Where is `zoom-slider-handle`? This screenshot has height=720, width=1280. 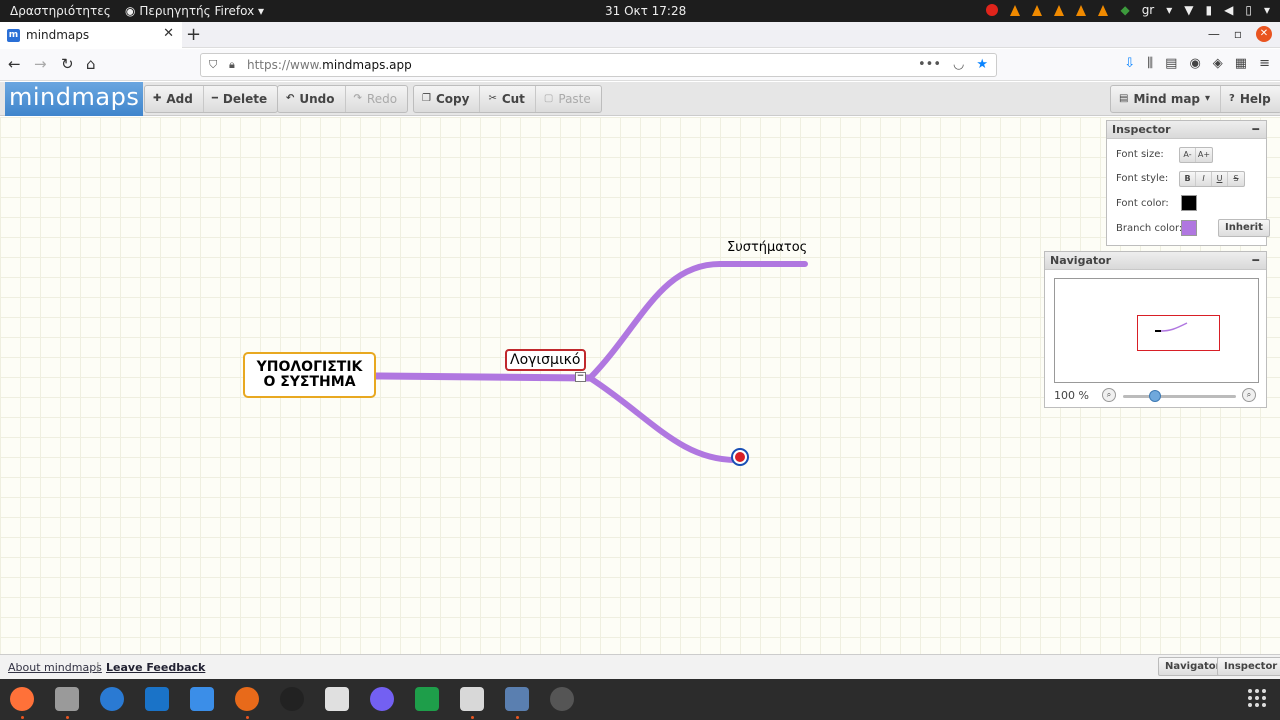 zoom-slider-handle is located at coordinates (1154, 396).